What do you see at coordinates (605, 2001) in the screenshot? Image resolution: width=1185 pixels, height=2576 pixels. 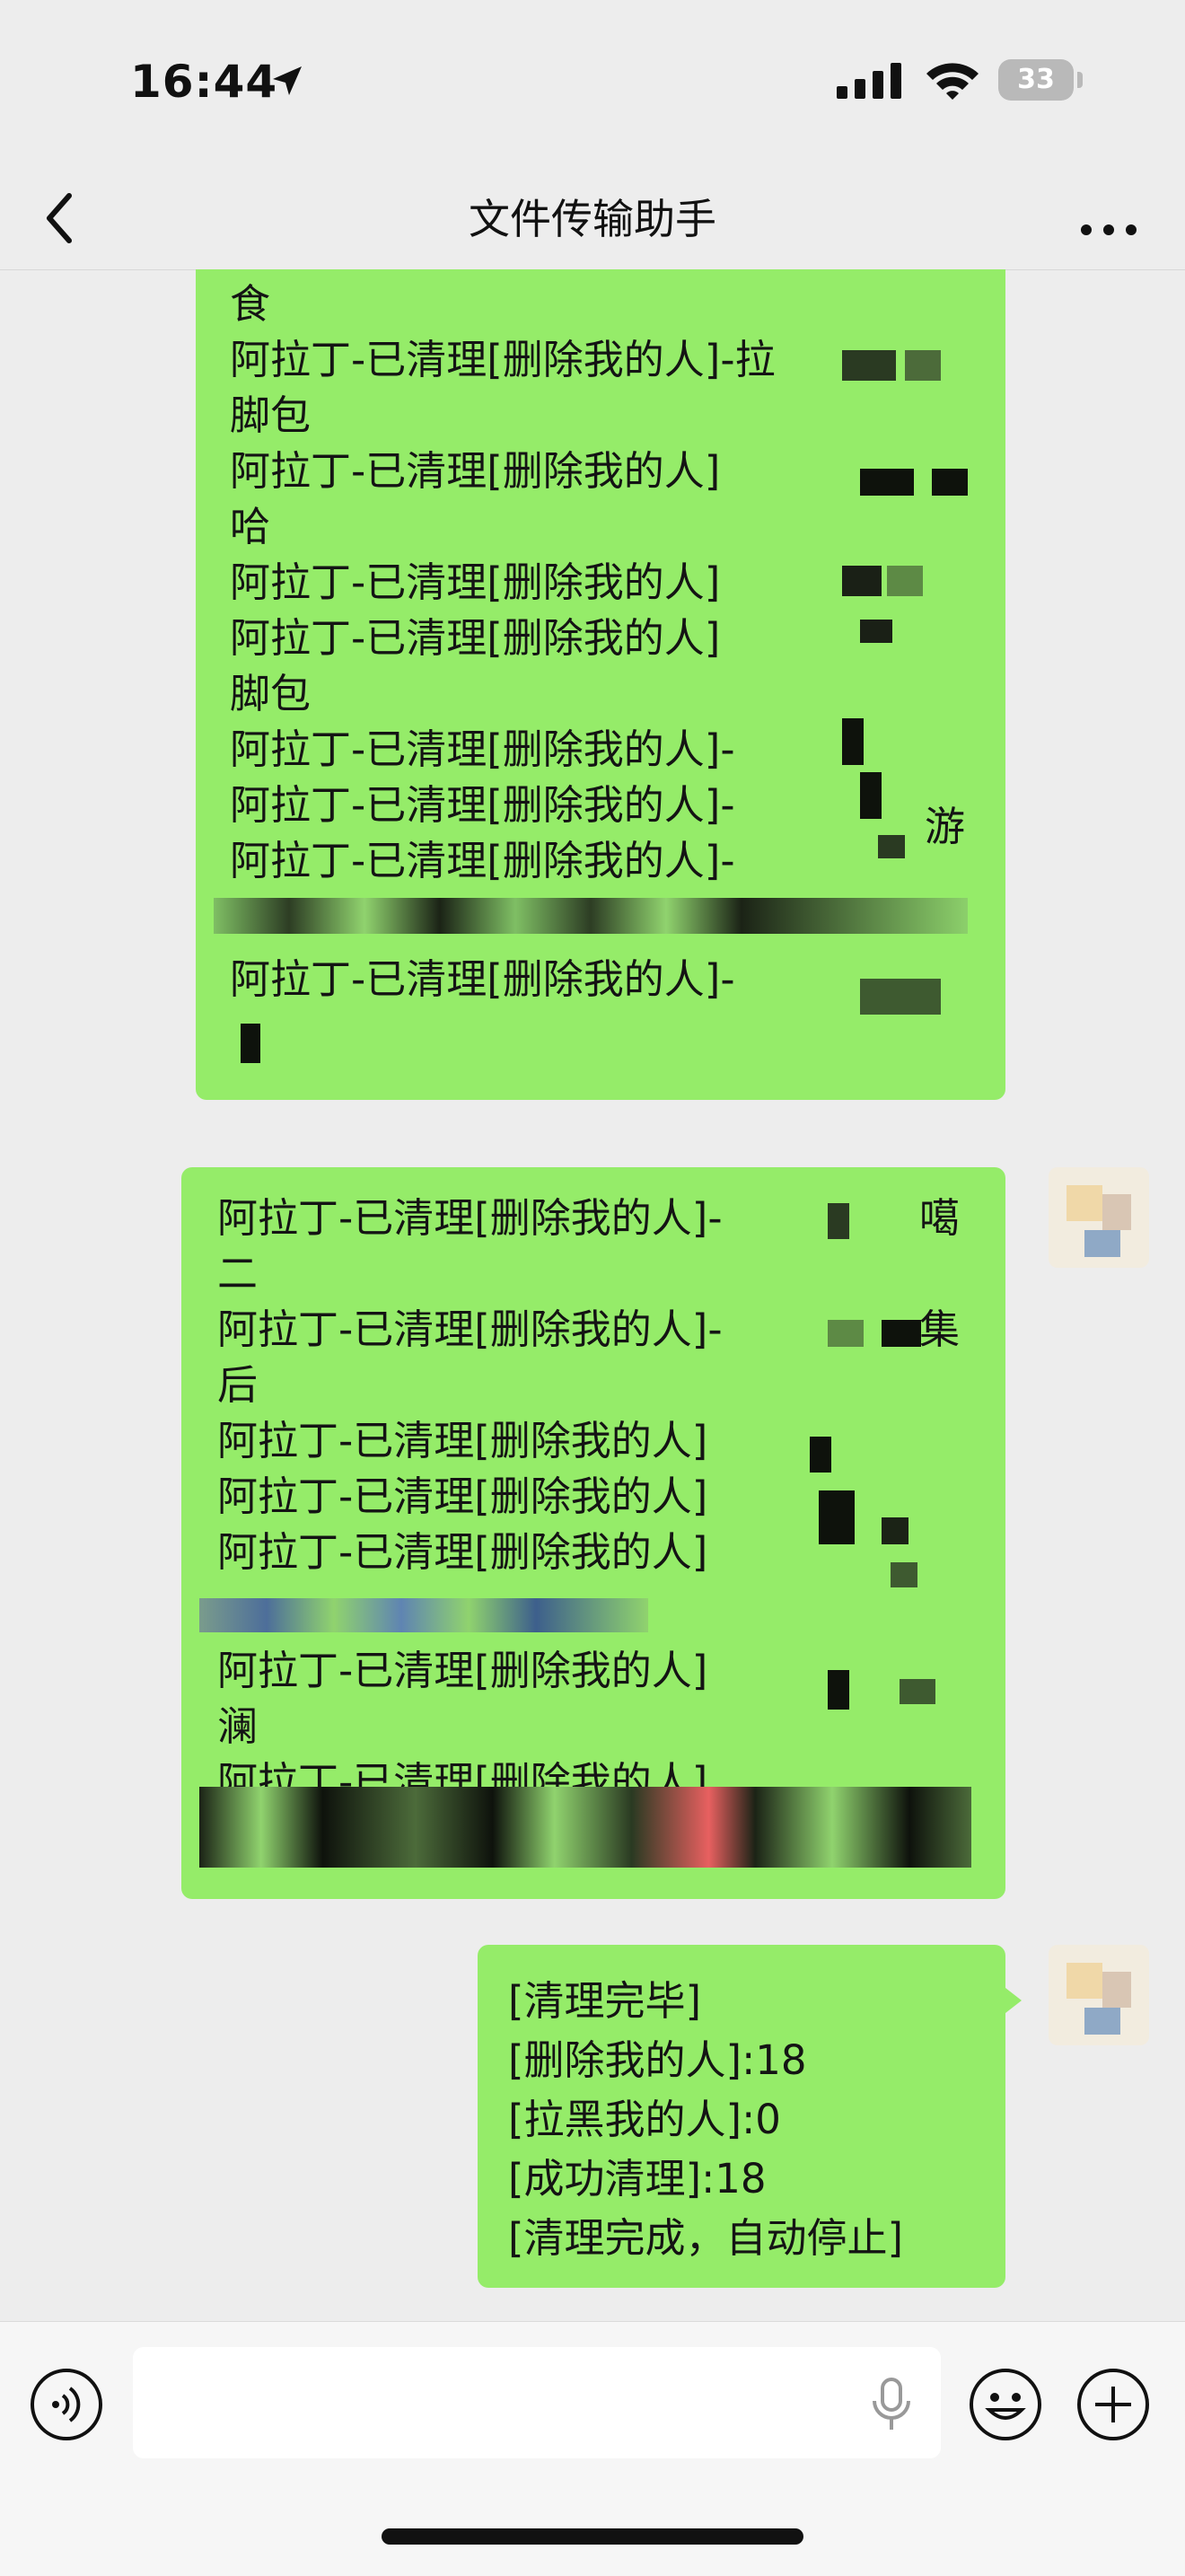 I see `message-line: [清理完毕]` at bounding box center [605, 2001].